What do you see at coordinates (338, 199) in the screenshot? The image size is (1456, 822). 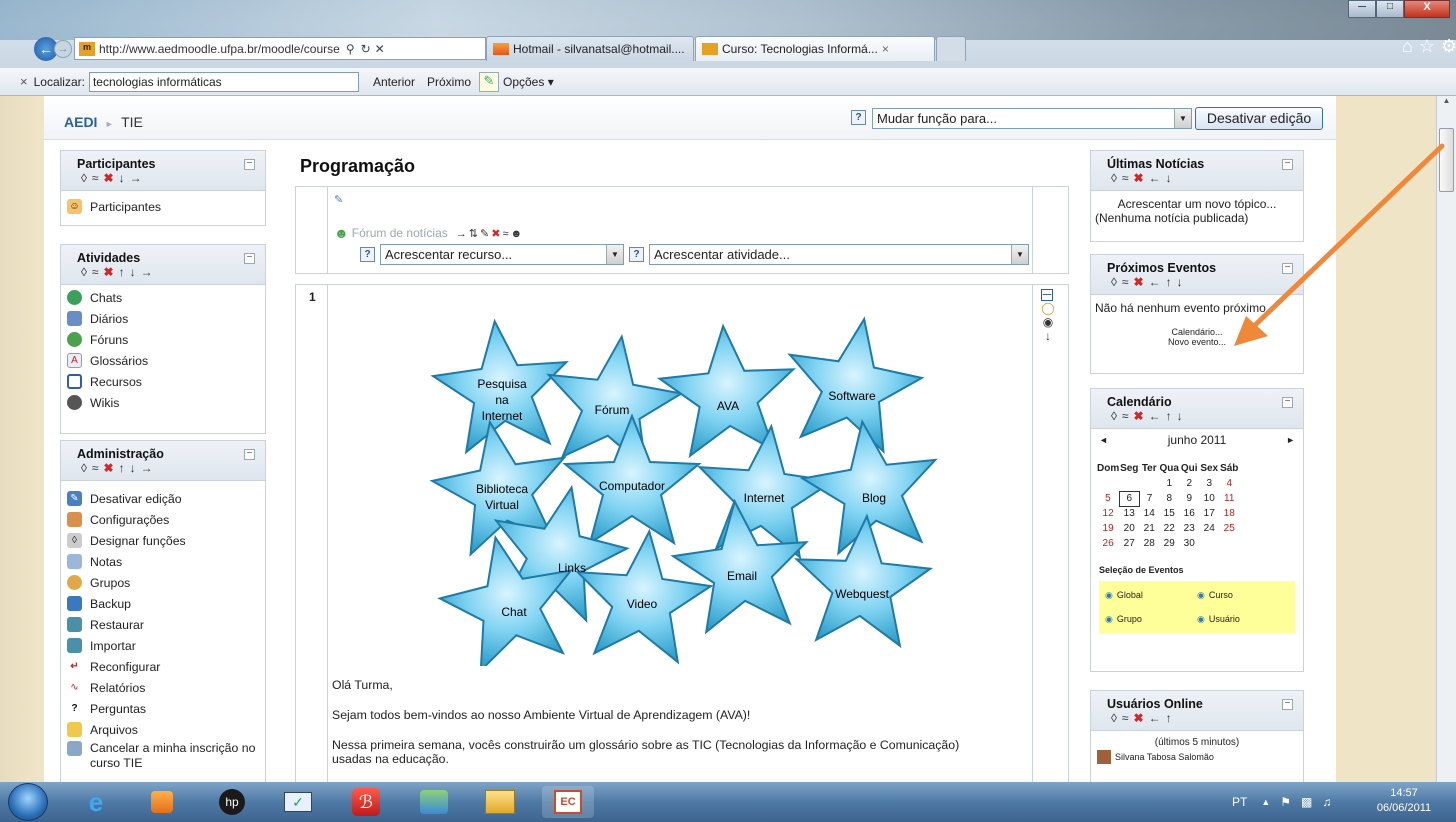 I see `edit-summary-icon: ✎` at bounding box center [338, 199].